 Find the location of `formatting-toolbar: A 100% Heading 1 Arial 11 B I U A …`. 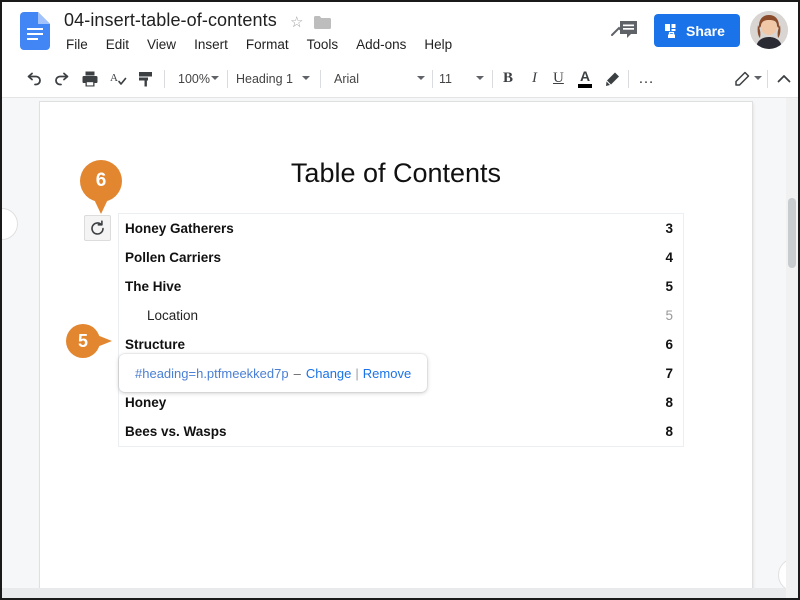

formatting-toolbar: A 100% Heading 1 Arial 11 B I U A … is located at coordinates (400, 79).